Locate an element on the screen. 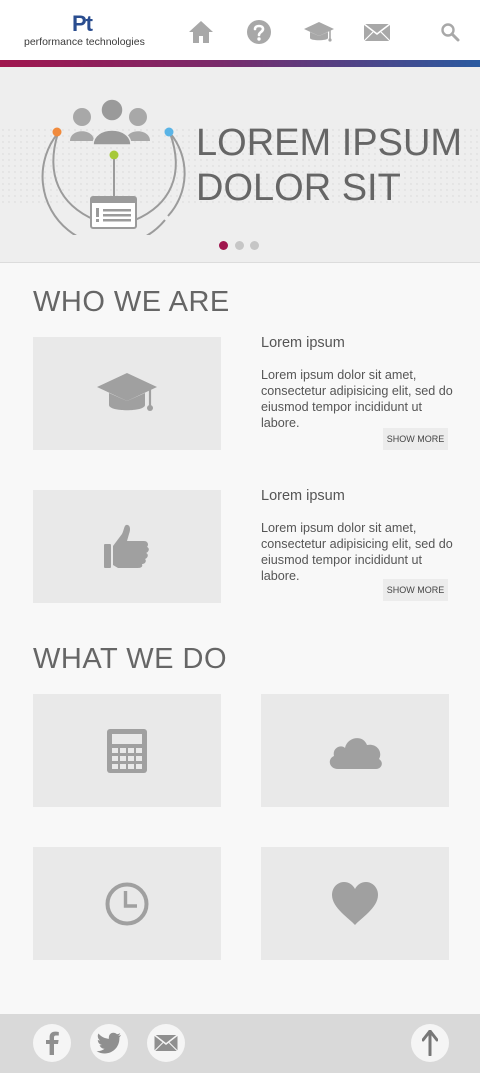 This screenshot has width=480, height=1073. show-more-button-2: SHOW MORE is located at coordinates (415, 590).